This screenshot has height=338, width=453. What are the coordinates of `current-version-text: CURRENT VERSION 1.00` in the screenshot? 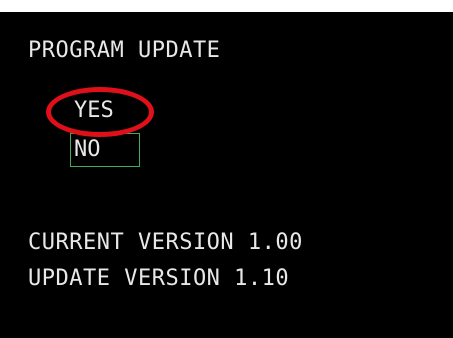 It's located at (165, 242).